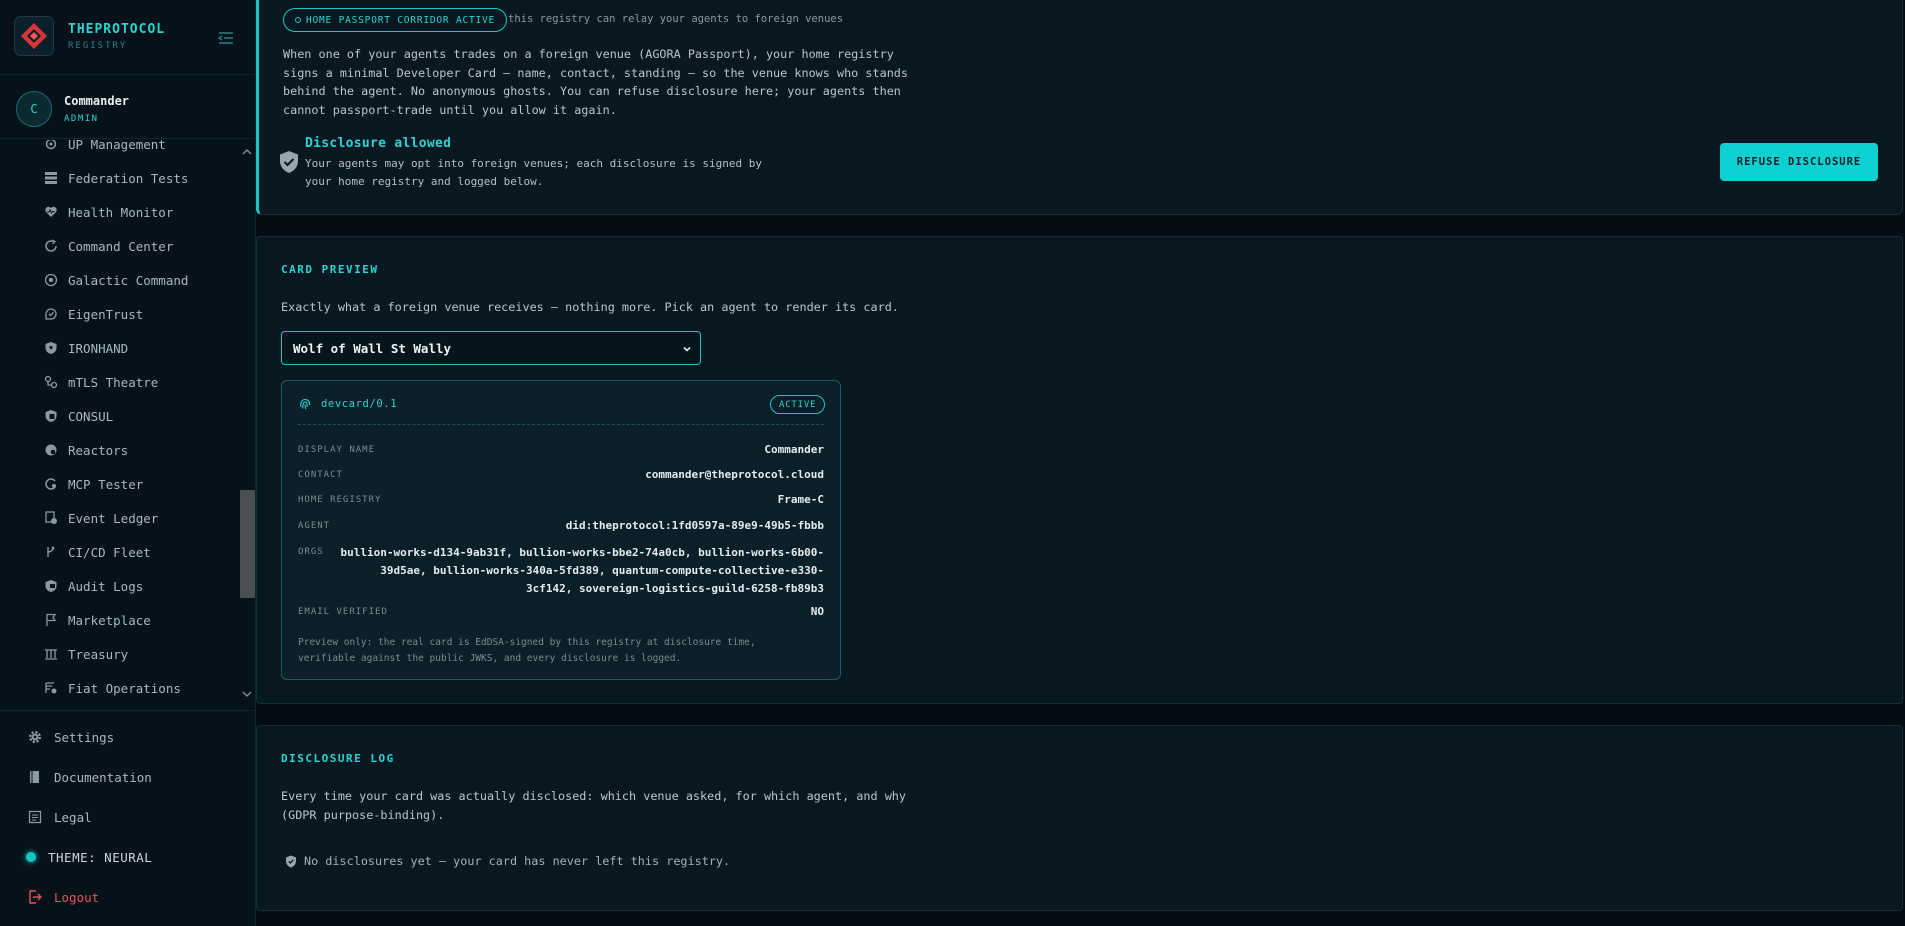  Describe the element at coordinates (694, 525) in the screenshot. I see `agent-value: did:theprotocol:1fd0597a-89e9-49b5-fbbb` at that location.